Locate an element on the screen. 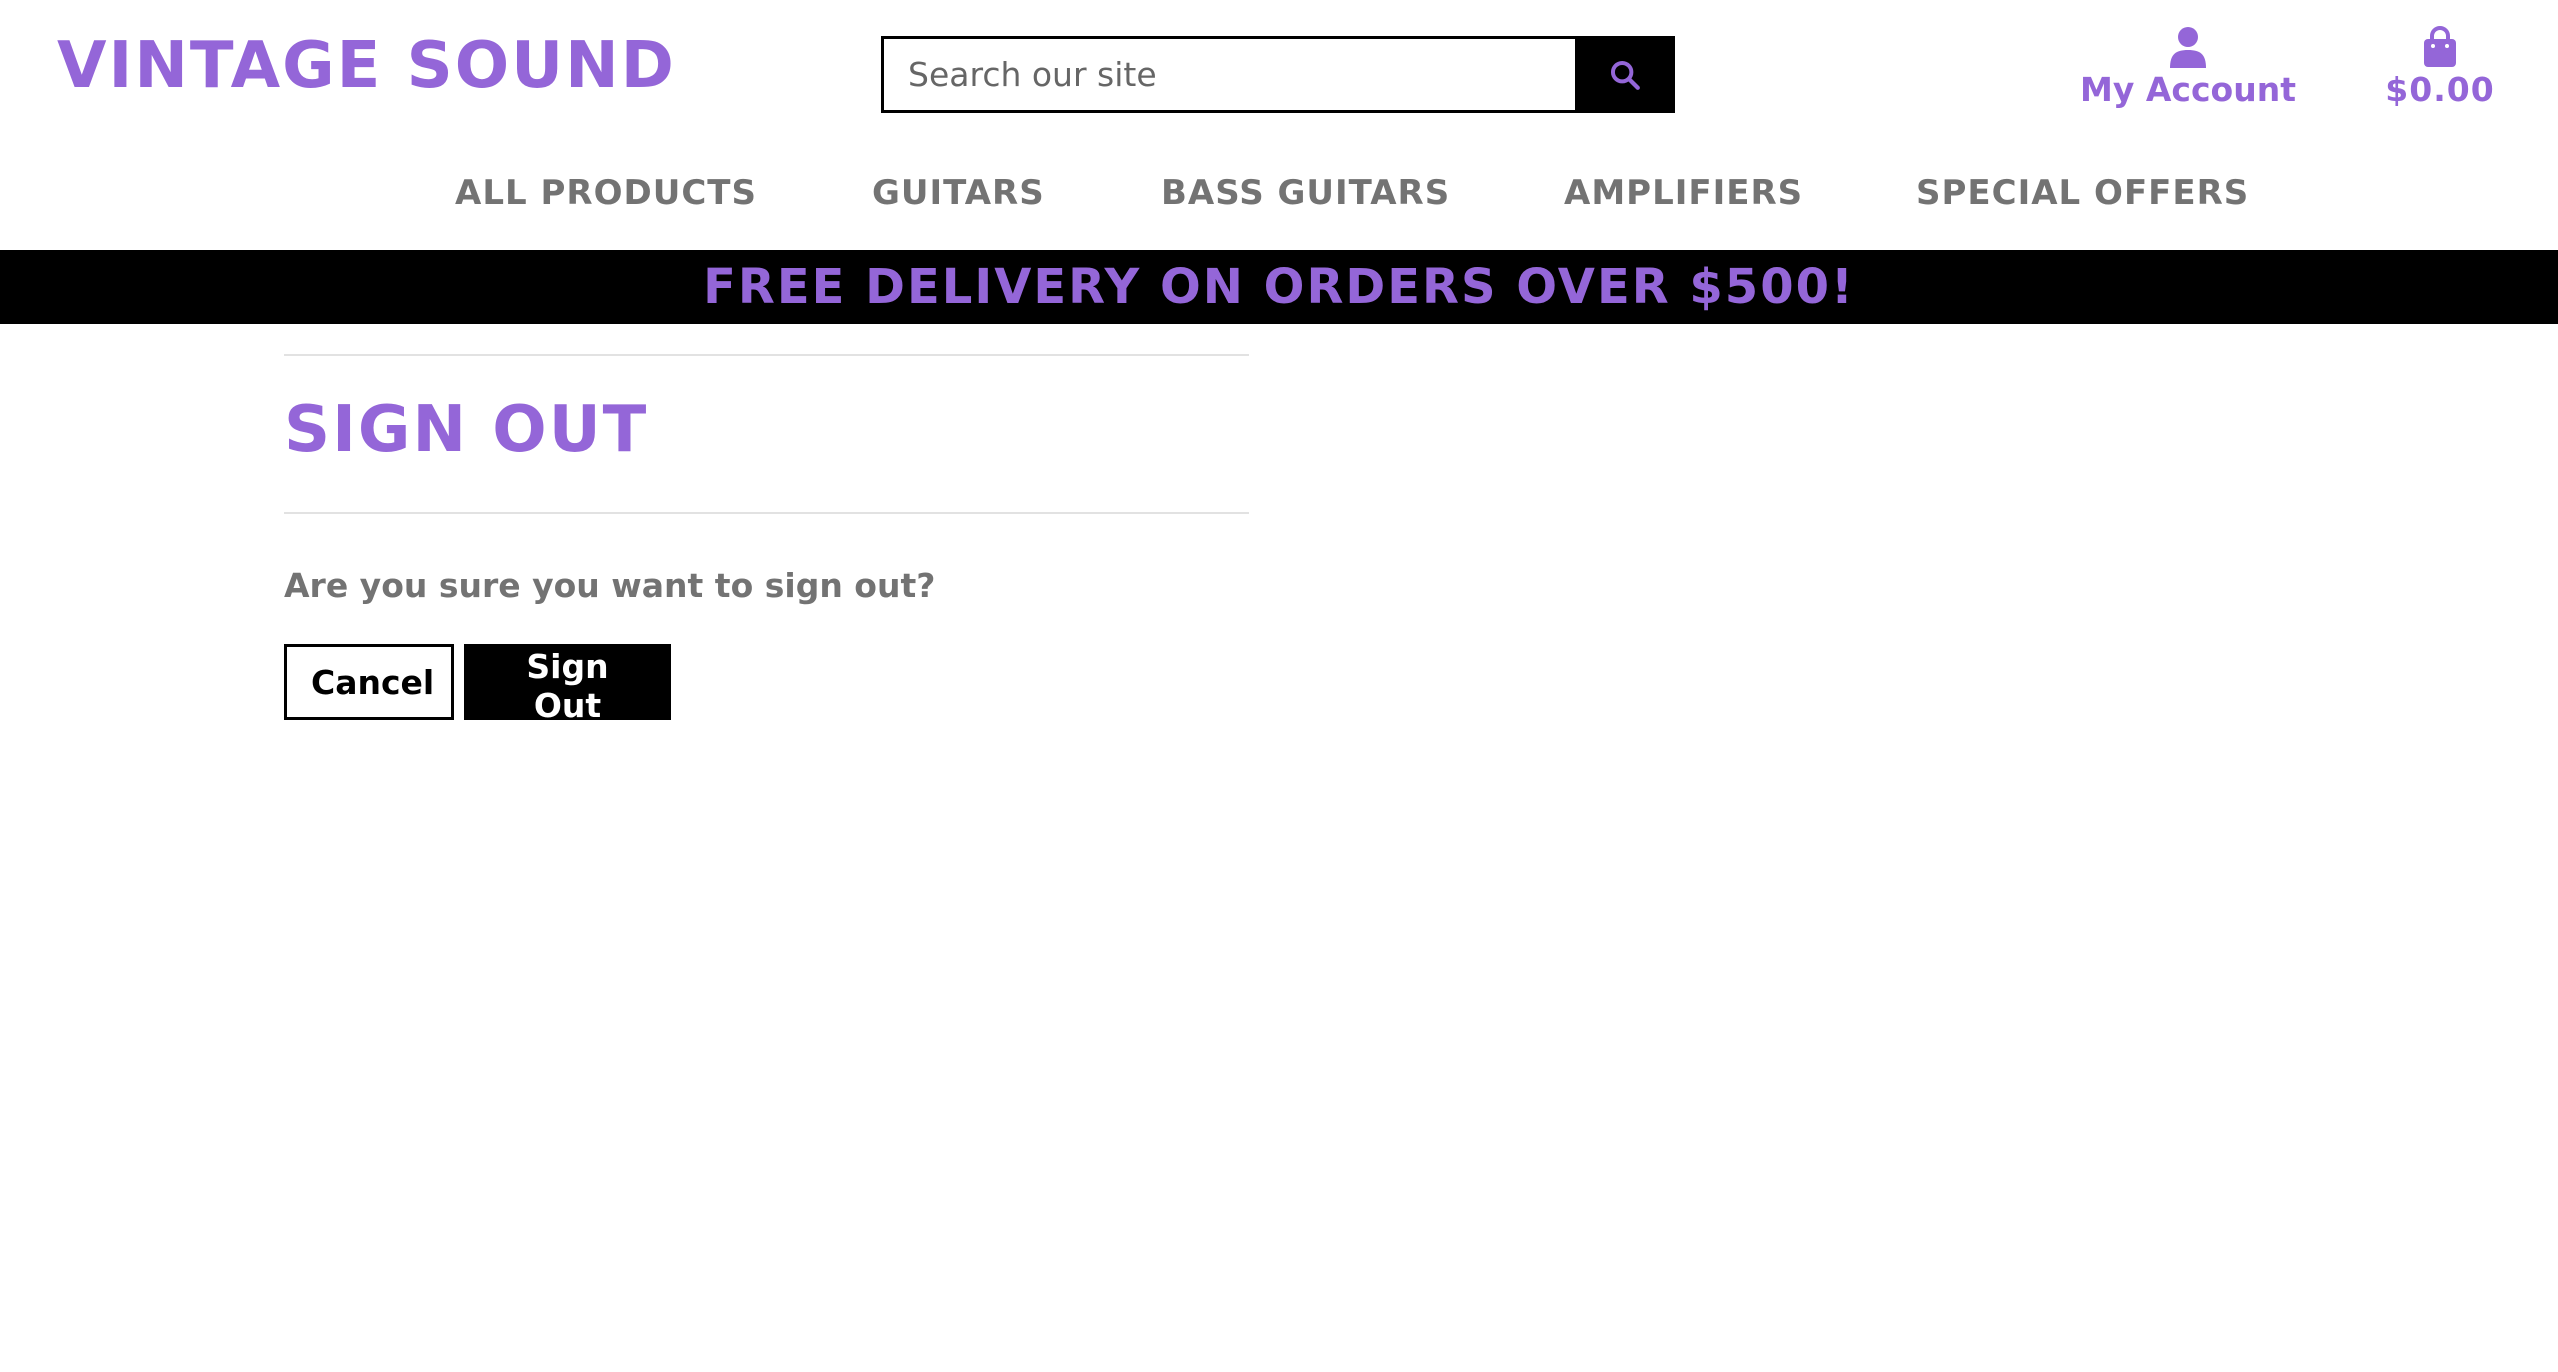  nav-item-amplifiers: AMPLIFIERS is located at coordinates (1683, 193).